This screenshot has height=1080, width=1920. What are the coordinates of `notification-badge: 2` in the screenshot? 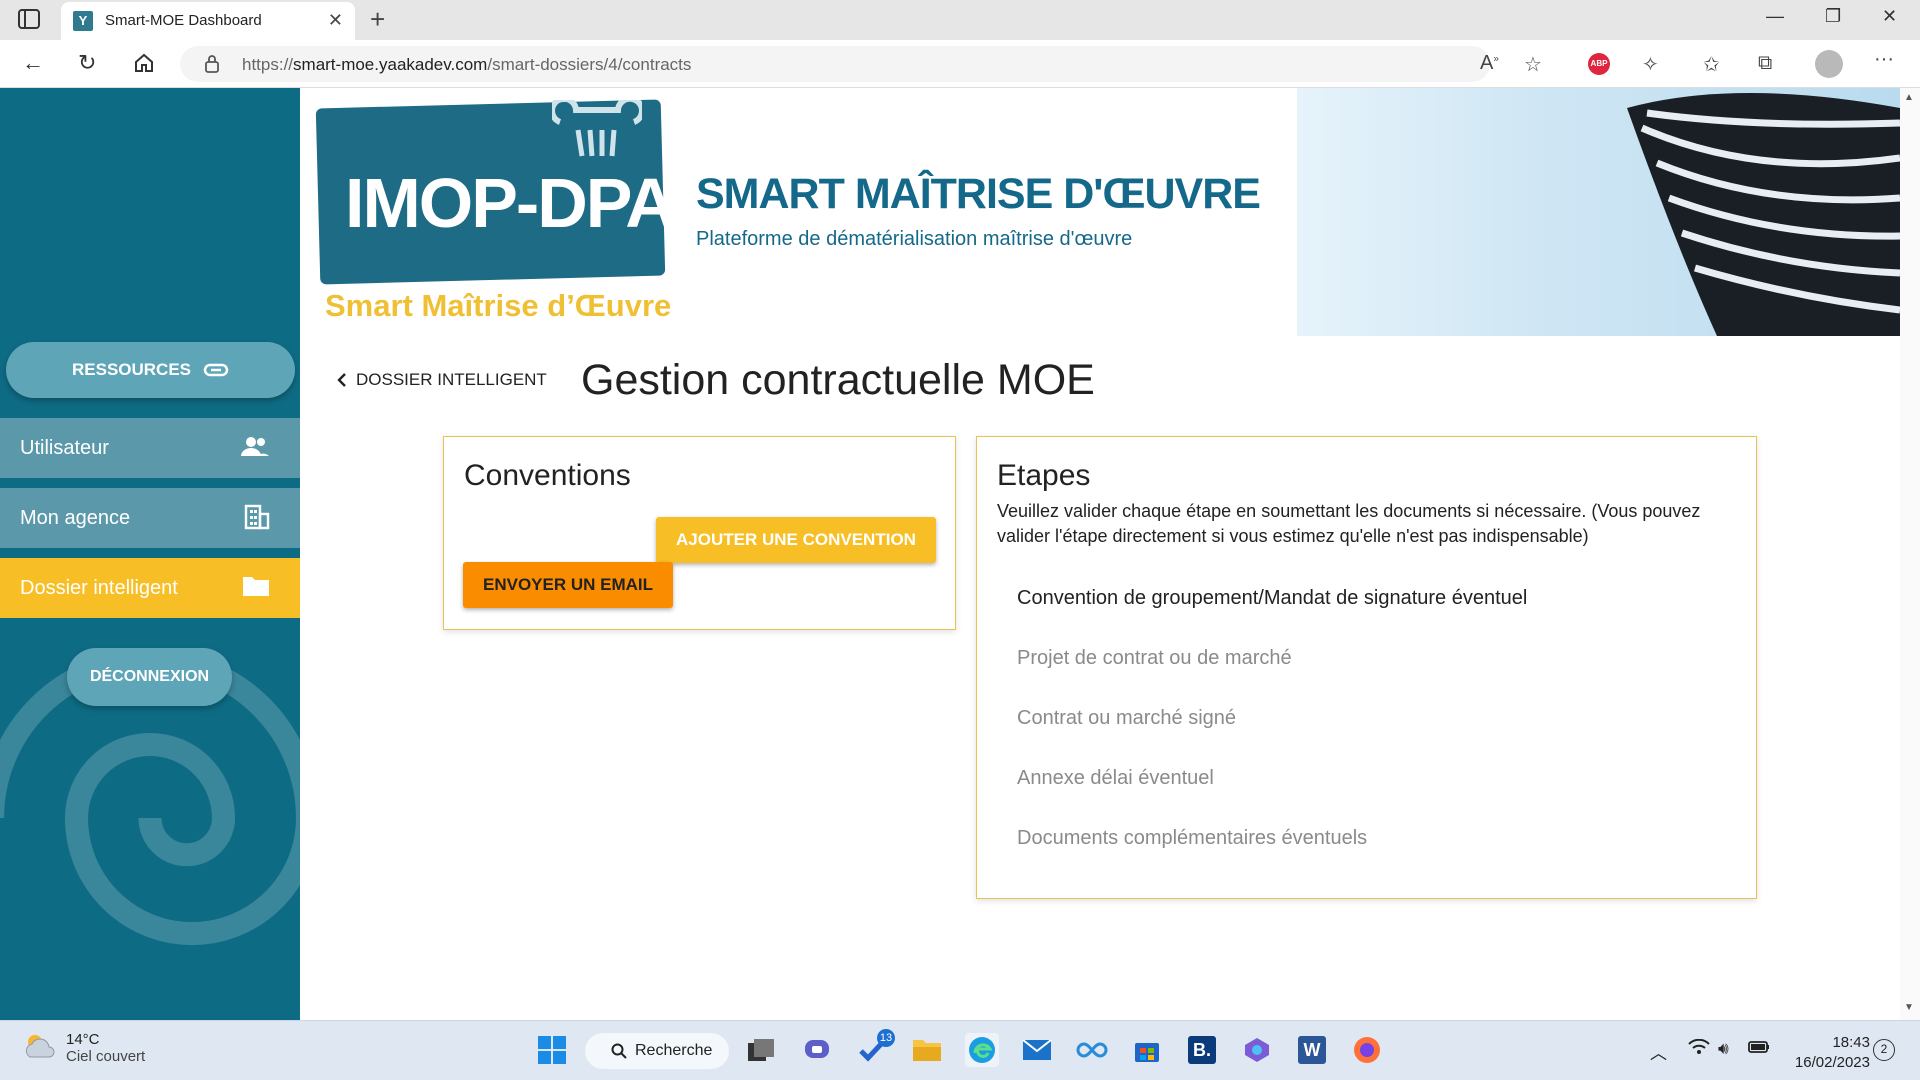 It's located at (1884, 1050).